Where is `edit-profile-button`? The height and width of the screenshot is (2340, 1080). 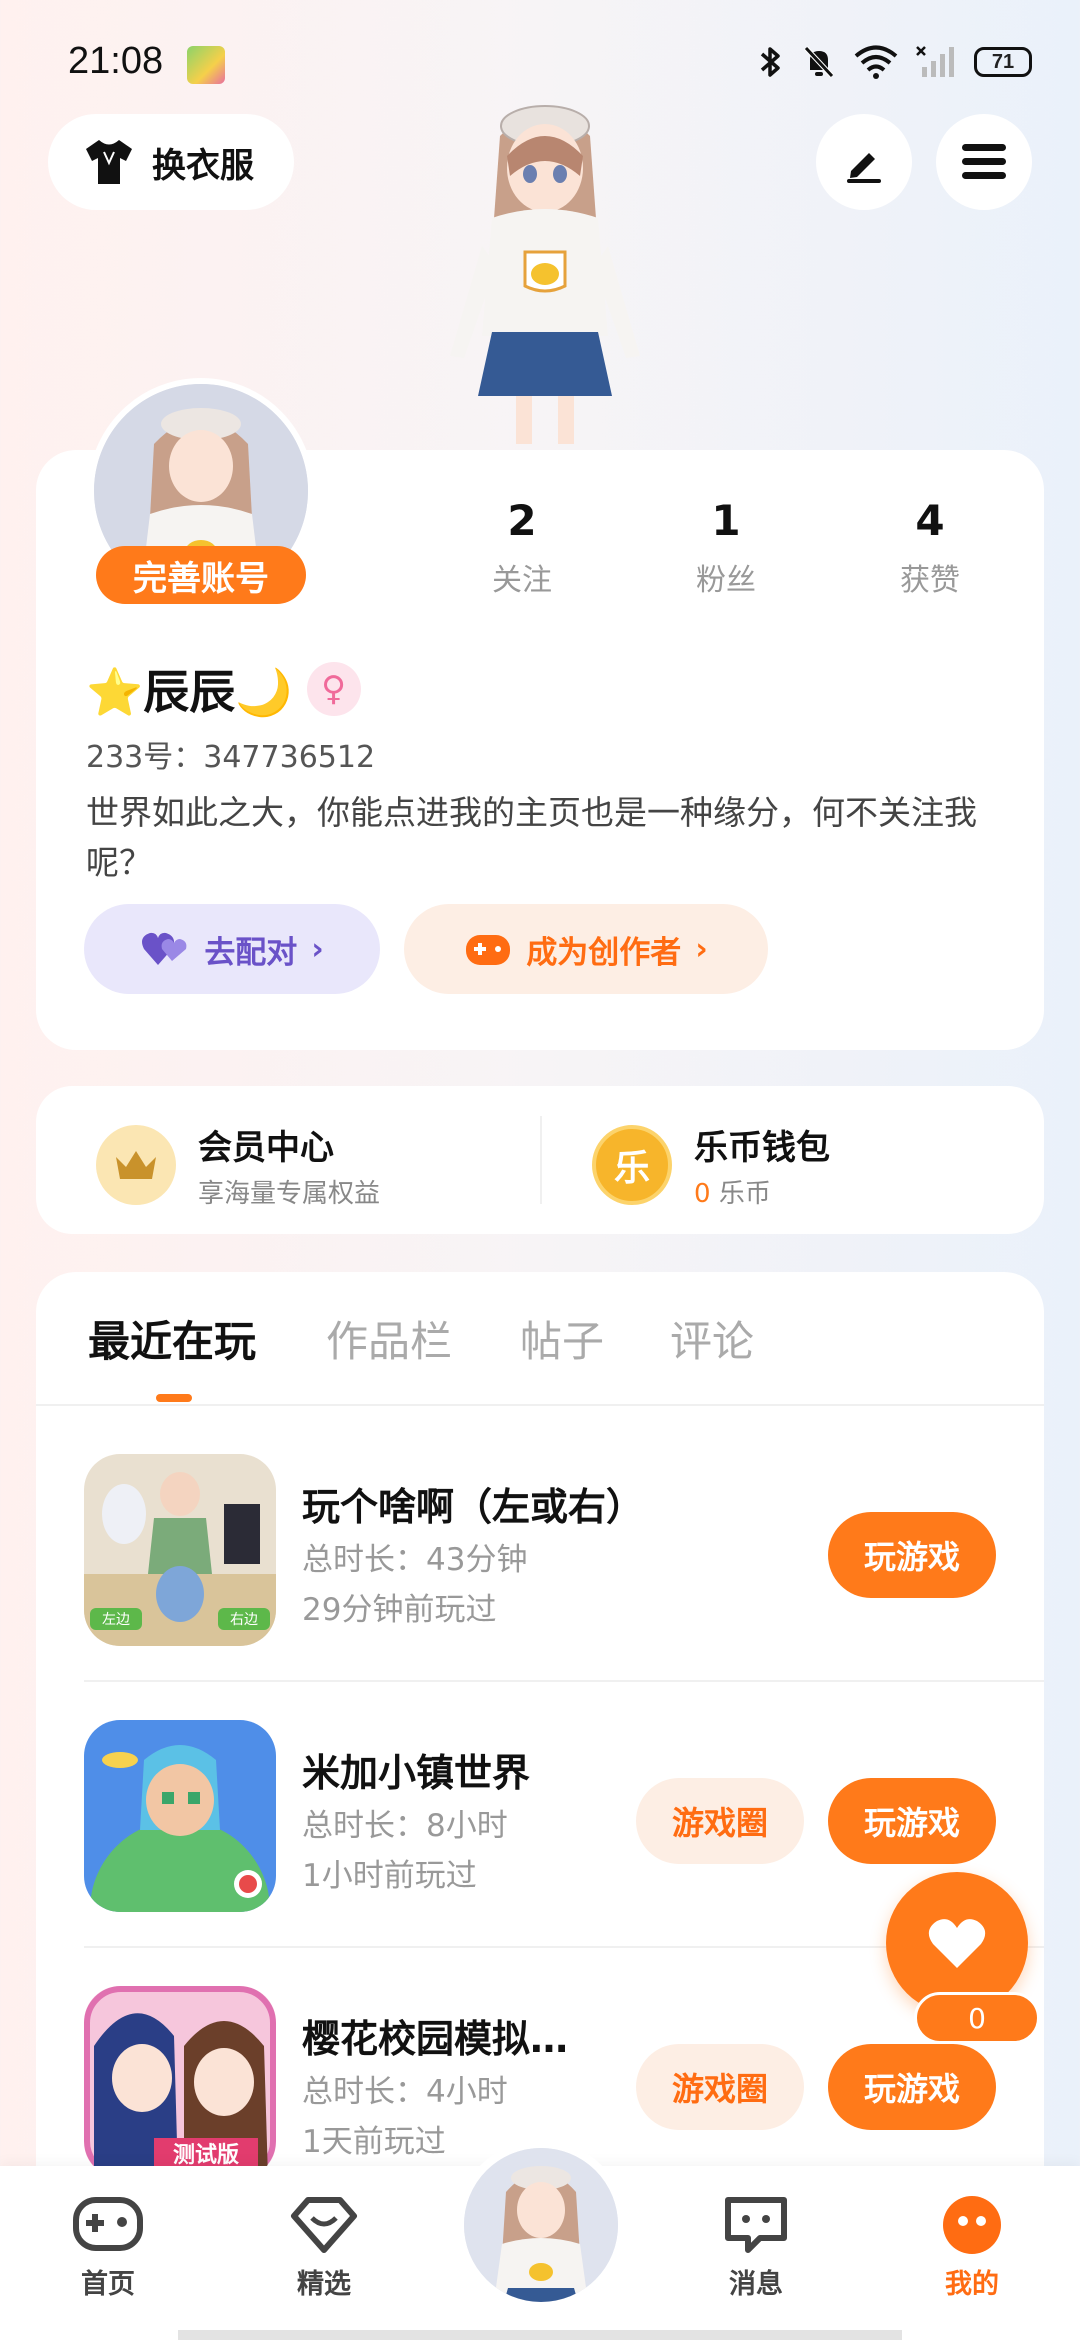
edit-profile-button is located at coordinates (864, 162).